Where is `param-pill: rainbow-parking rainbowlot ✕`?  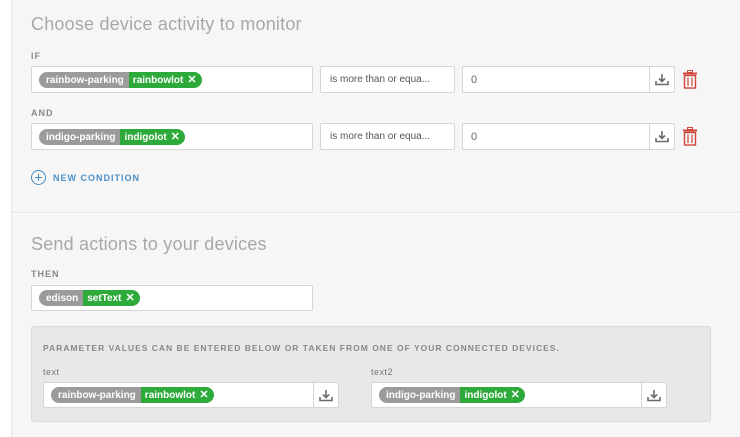
param-pill: rainbow-parking rainbowlot ✕ is located at coordinates (132, 395).